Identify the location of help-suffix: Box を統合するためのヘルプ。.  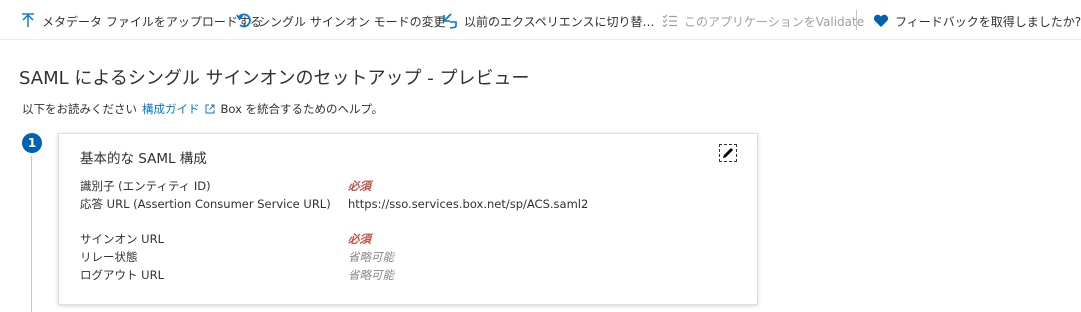
(302, 109).